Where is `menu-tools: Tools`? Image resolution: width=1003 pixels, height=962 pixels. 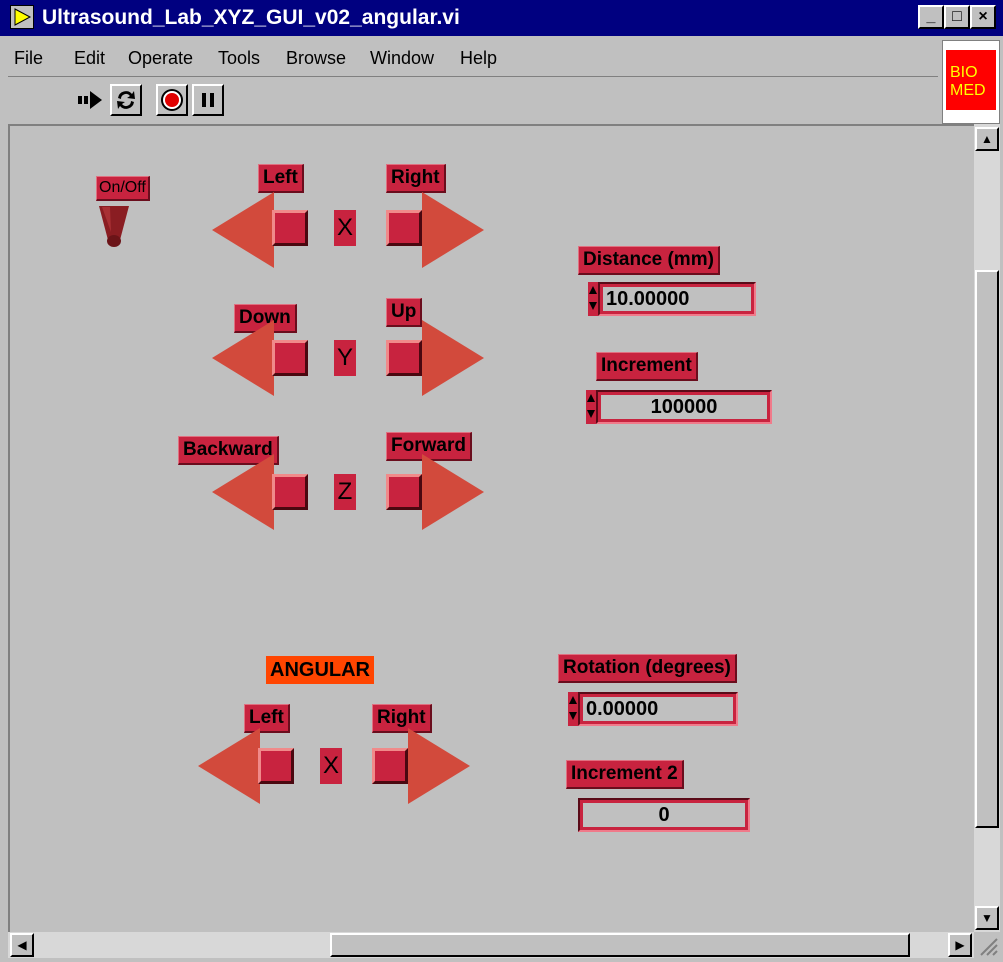
menu-tools: Tools is located at coordinates (239, 58).